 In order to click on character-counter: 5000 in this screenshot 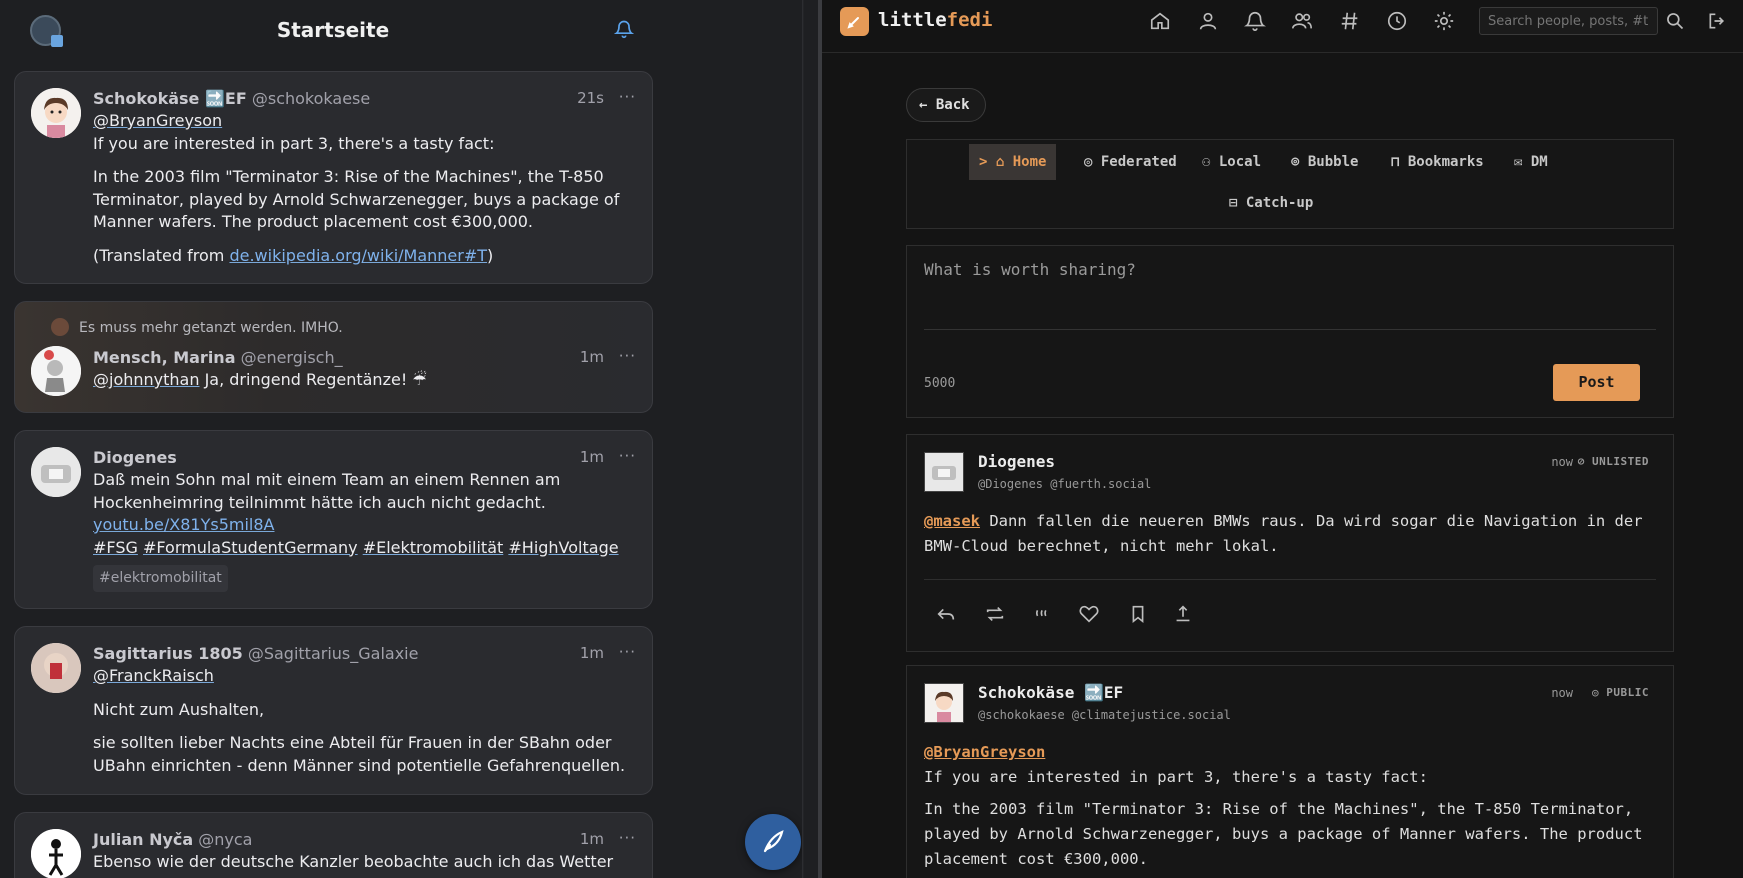, I will do `click(940, 383)`.